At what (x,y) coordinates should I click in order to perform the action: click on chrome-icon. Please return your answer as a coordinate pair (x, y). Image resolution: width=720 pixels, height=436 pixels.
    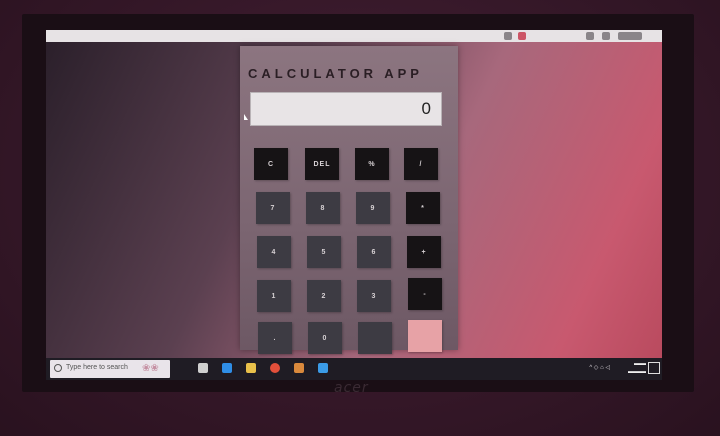
    Looking at the image, I should click on (275, 368).